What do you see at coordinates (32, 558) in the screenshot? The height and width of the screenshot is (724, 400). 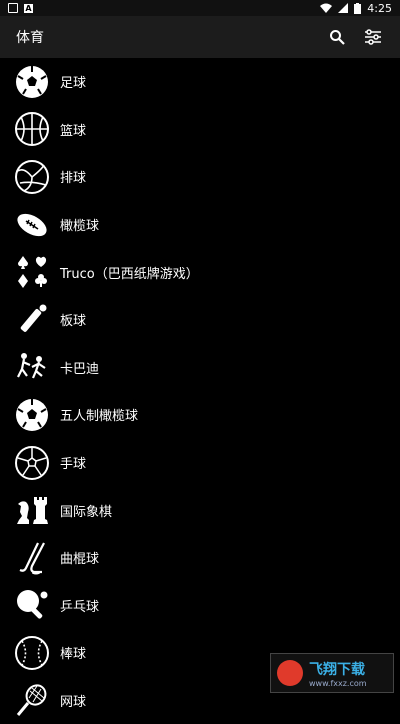 I see `hockey-stick-icon` at bounding box center [32, 558].